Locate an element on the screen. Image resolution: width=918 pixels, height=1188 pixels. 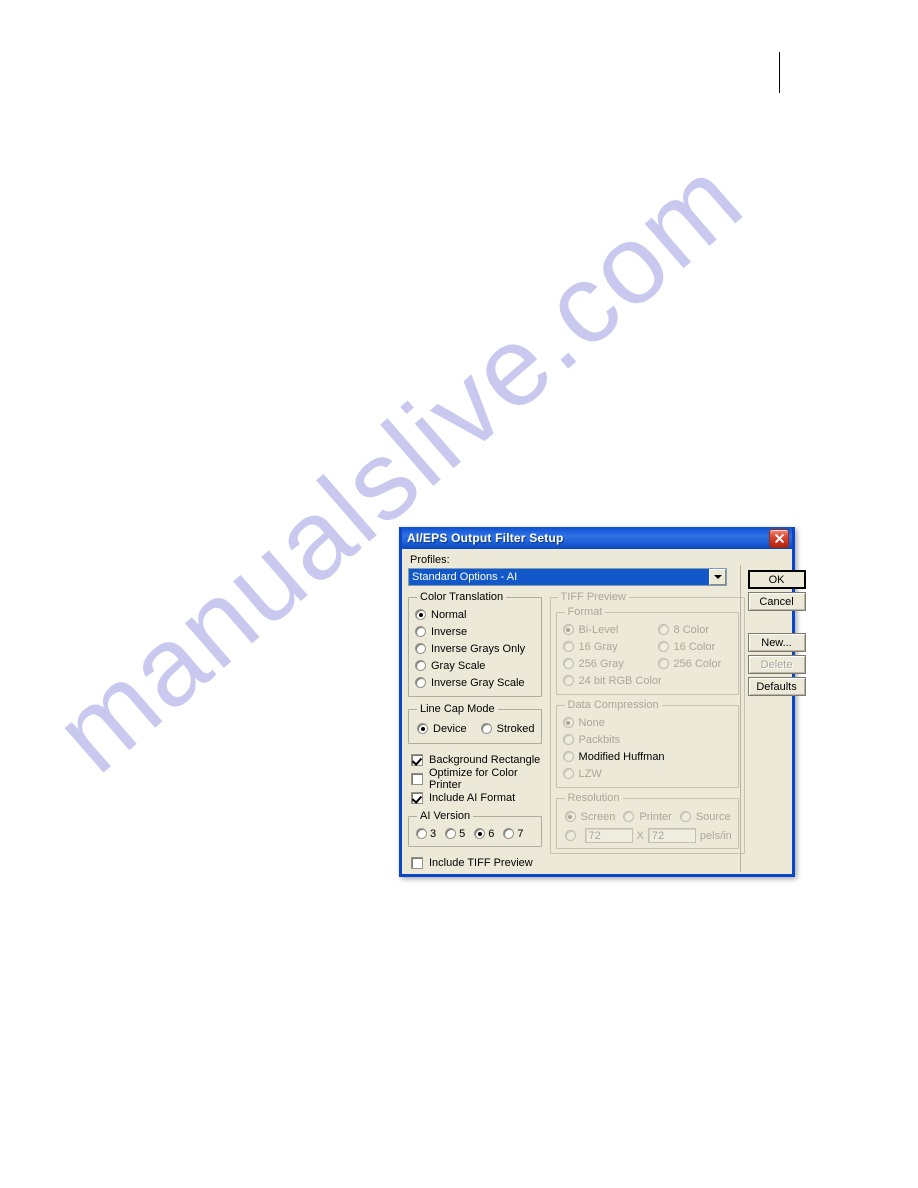
profiles-label: Profiles: is located at coordinates (430, 560).